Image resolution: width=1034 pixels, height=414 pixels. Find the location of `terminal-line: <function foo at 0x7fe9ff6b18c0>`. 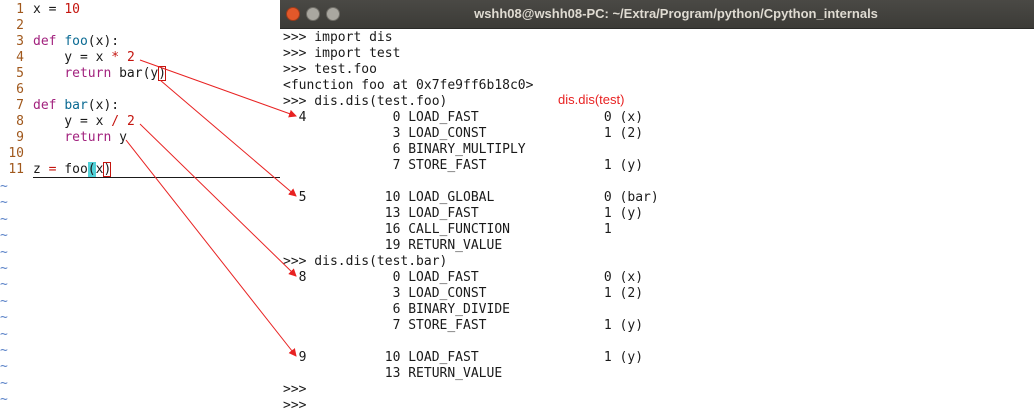

terminal-line: <function foo at 0x7fe9ff6b18c0> is located at coordinates (408, 85).